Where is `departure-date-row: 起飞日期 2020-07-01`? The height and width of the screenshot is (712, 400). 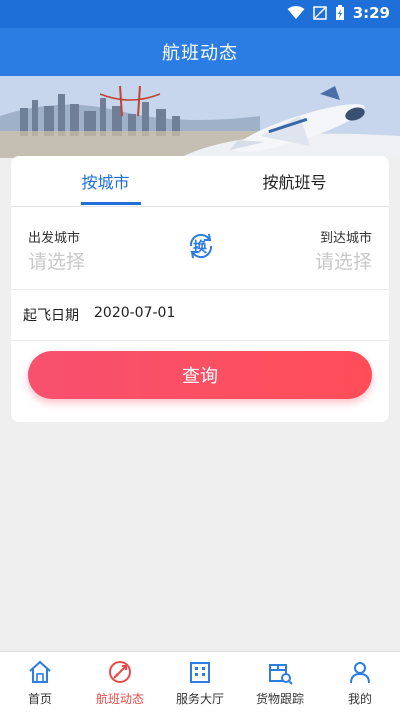
departure-date-row: 起飞日期 2020-07-01 is located at coordinates (200, 315).